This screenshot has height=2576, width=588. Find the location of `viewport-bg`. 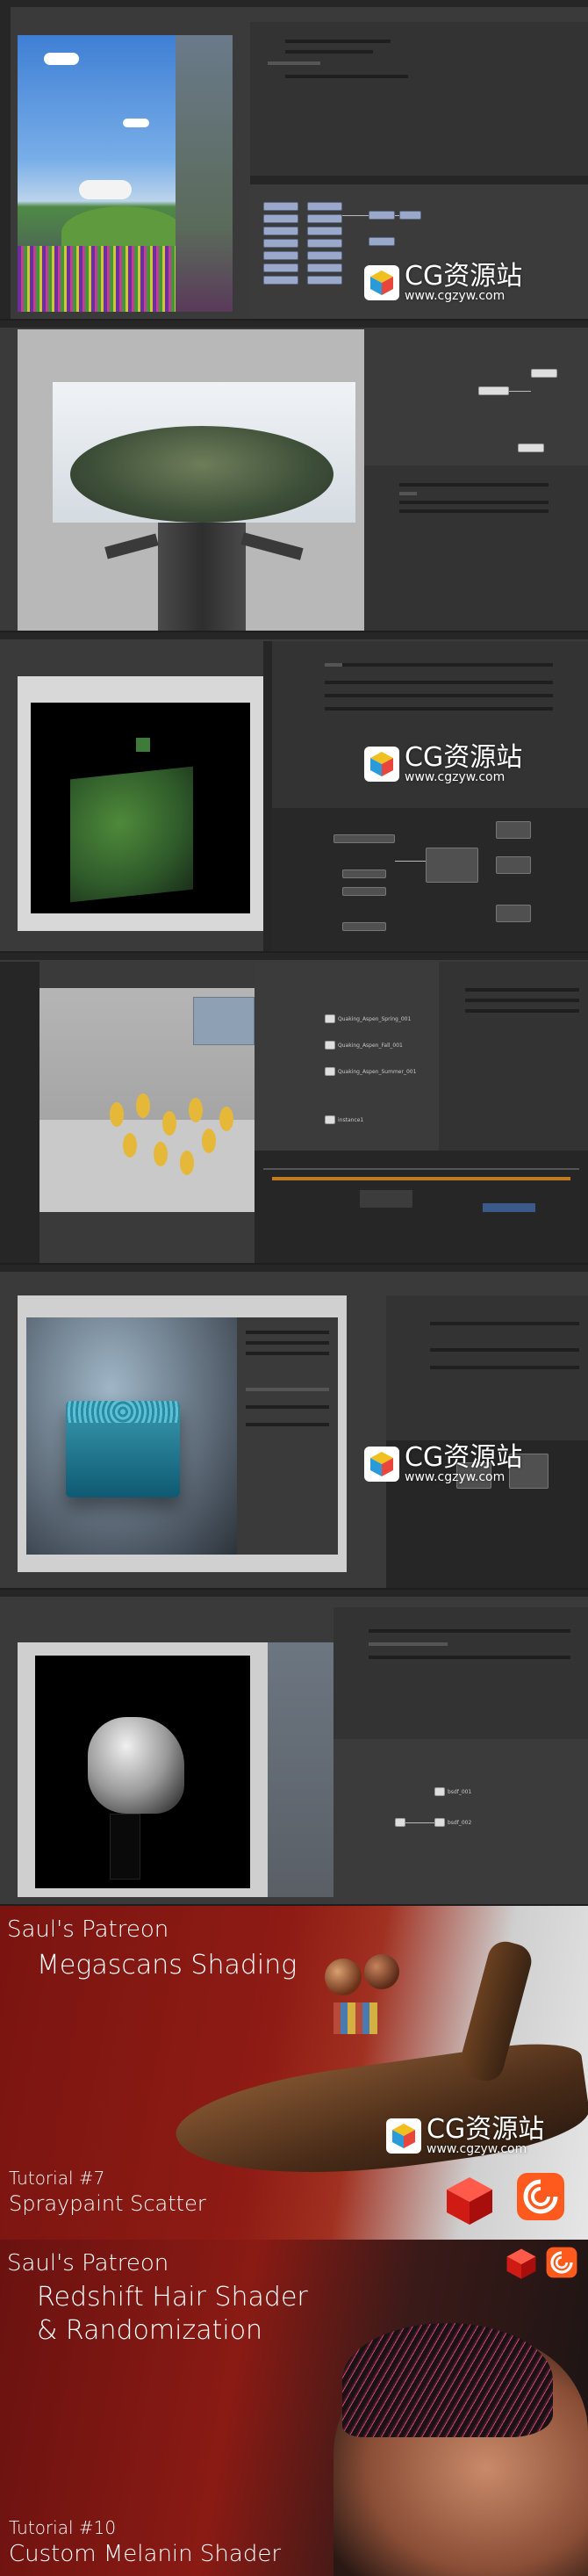

viewport-bg is located at coordinates (267, 796).